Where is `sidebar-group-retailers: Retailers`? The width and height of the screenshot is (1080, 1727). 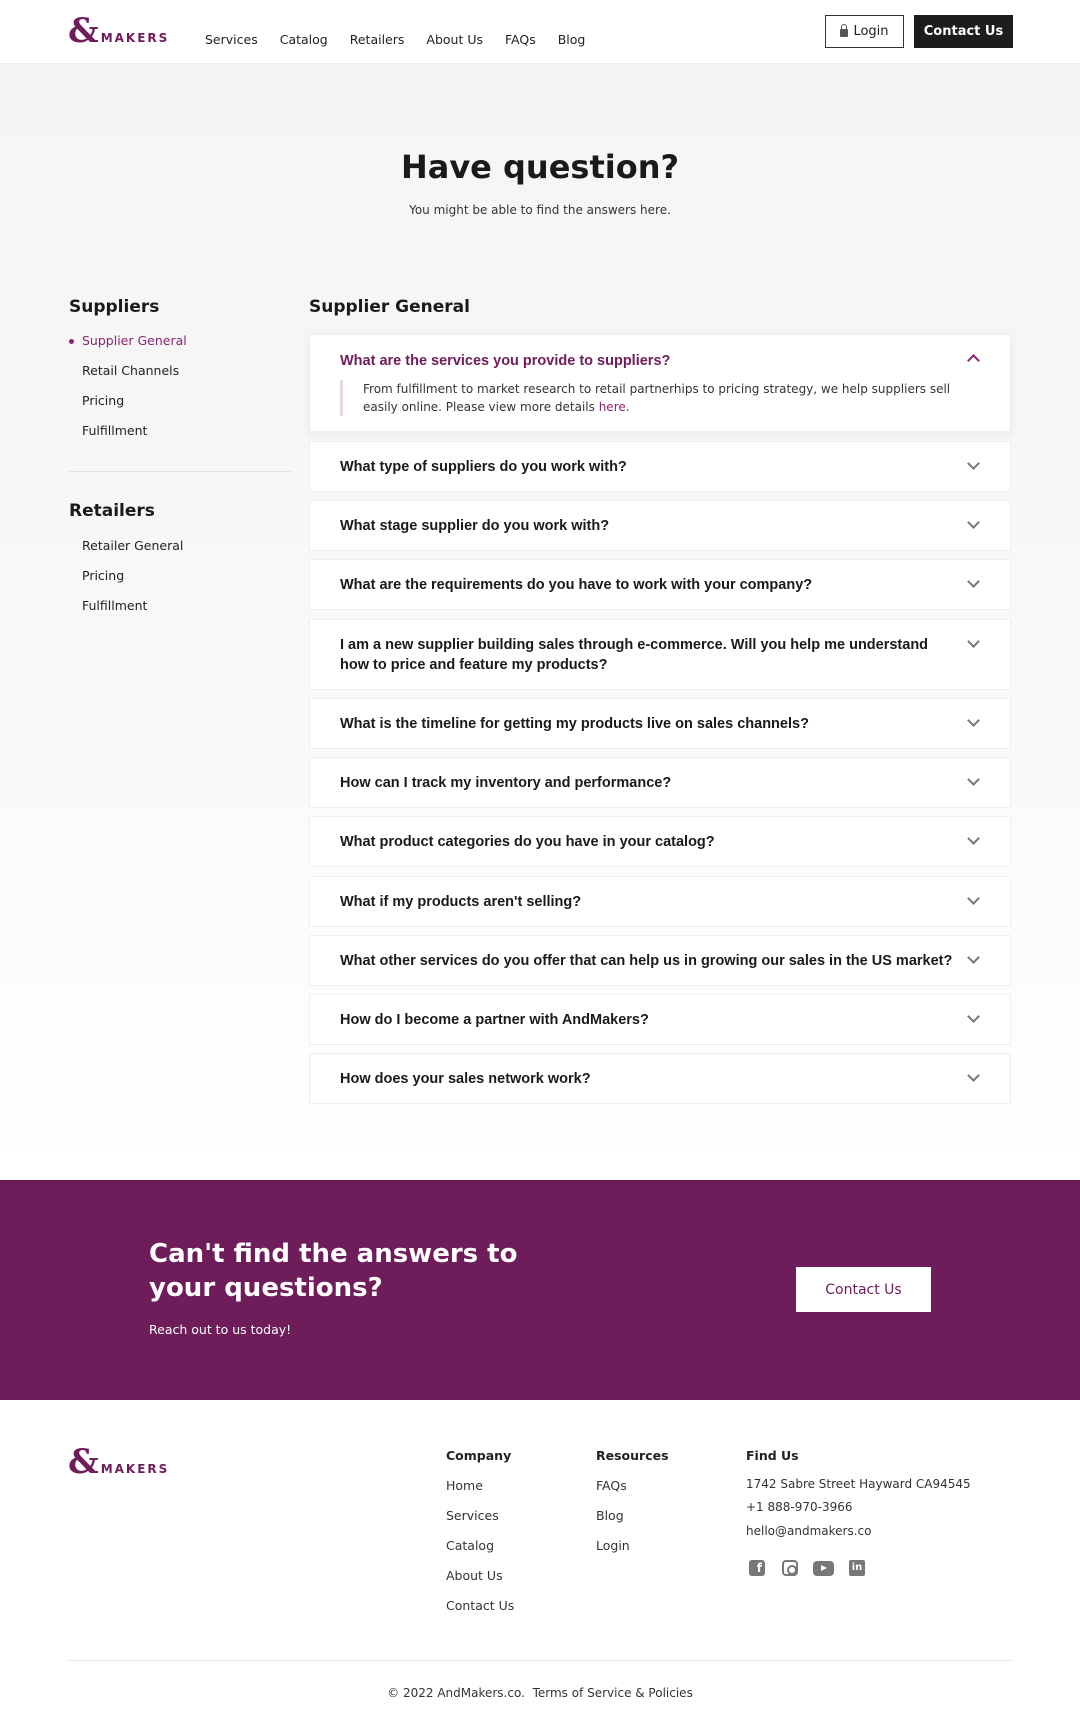 sidebar-group-retailers: Retailers is located at coordinates (112, 511).